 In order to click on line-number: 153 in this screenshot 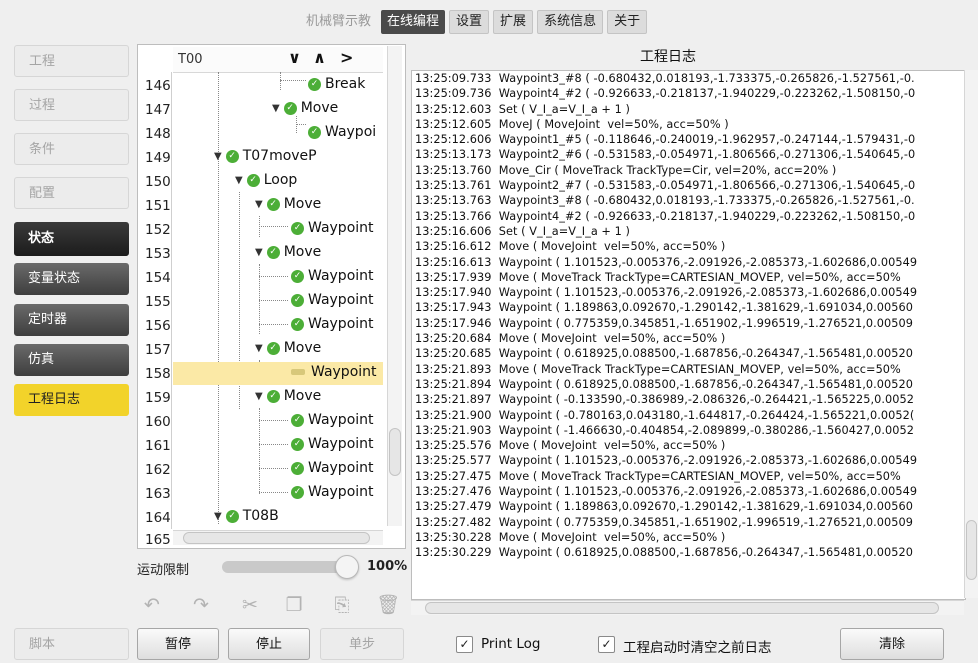, I will do `click(158, 254)`.